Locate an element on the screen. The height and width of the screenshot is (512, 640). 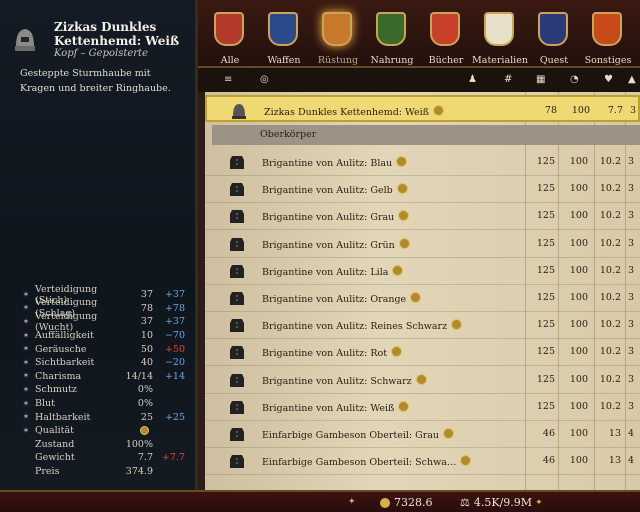
condition-col-icon: ♥ is located at coordinates (608, 79).